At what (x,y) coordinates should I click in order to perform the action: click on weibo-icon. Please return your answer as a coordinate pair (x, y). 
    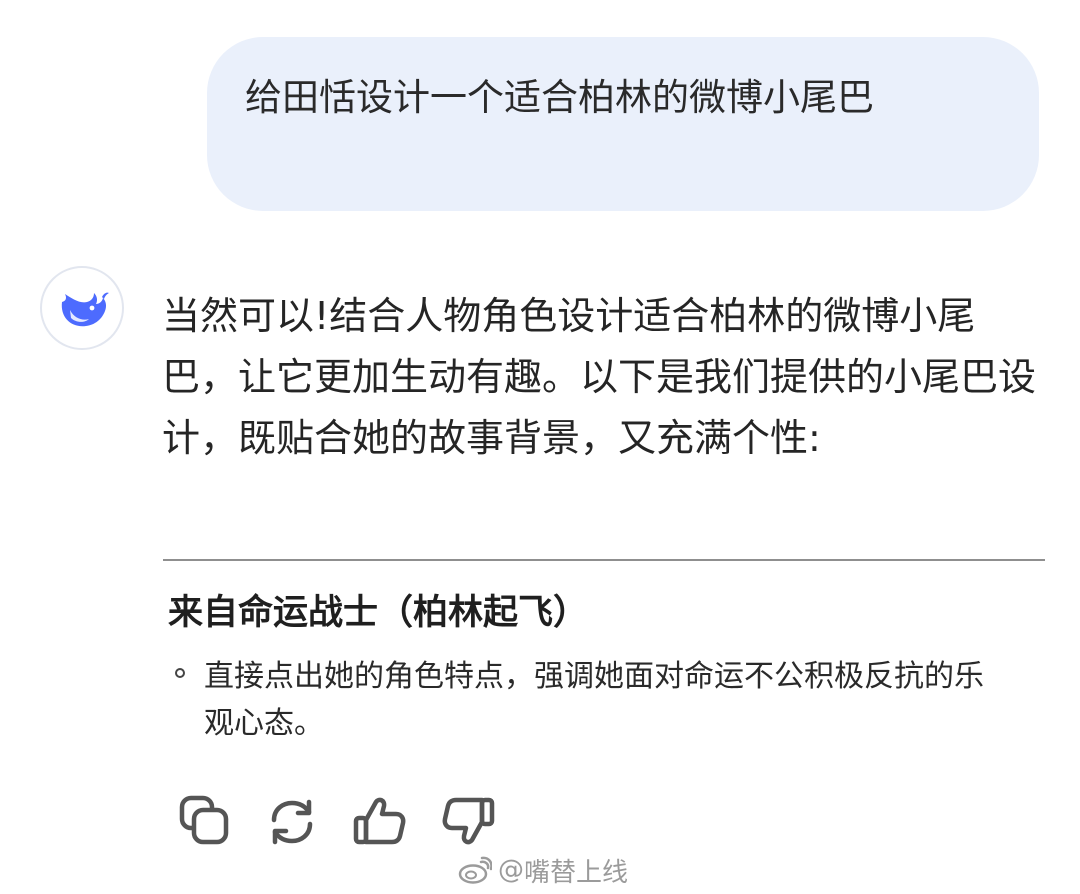
    Looking at the image, I should click on (475, 870).